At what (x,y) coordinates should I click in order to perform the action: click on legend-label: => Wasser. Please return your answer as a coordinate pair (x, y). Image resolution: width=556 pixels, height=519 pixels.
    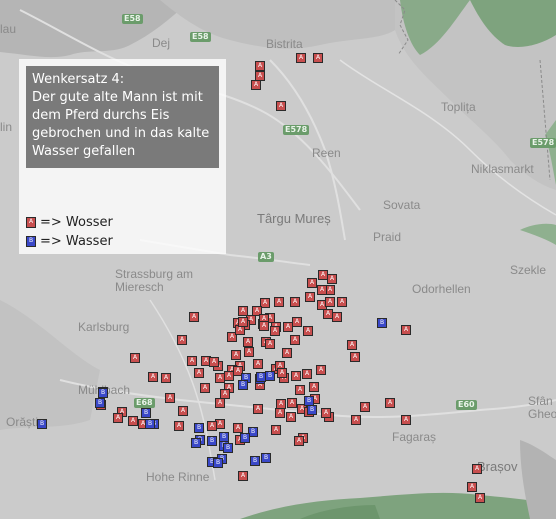
    Looking at the image, I should click on (76, 241).